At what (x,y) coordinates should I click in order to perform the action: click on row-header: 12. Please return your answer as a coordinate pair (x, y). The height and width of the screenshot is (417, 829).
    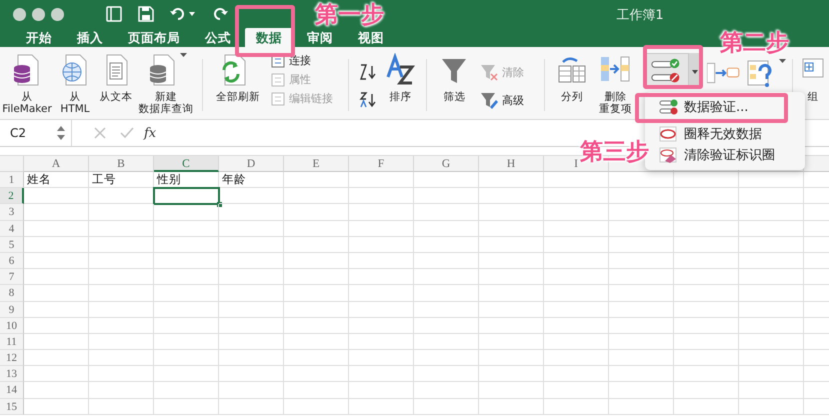
    Looking at the image, I should click on (12, 358).